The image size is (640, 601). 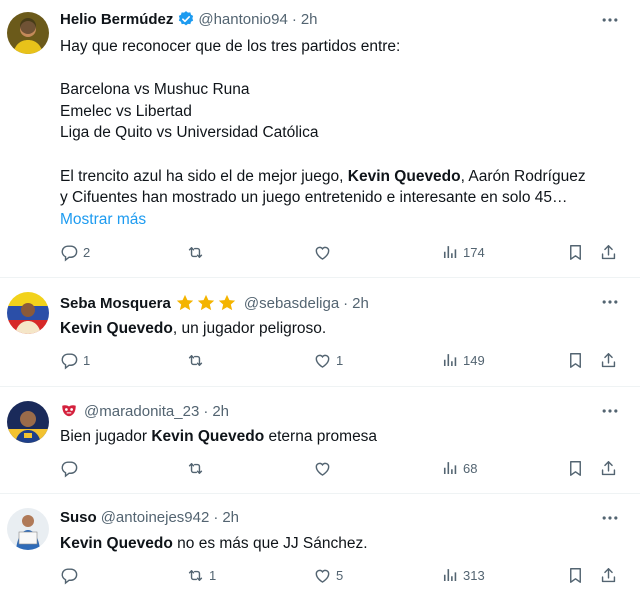 What do you see at coordinates (249, 328) in the screenshot?
I see `text-segment: , un jugador peligroso.` at bounding box center [249, 328].